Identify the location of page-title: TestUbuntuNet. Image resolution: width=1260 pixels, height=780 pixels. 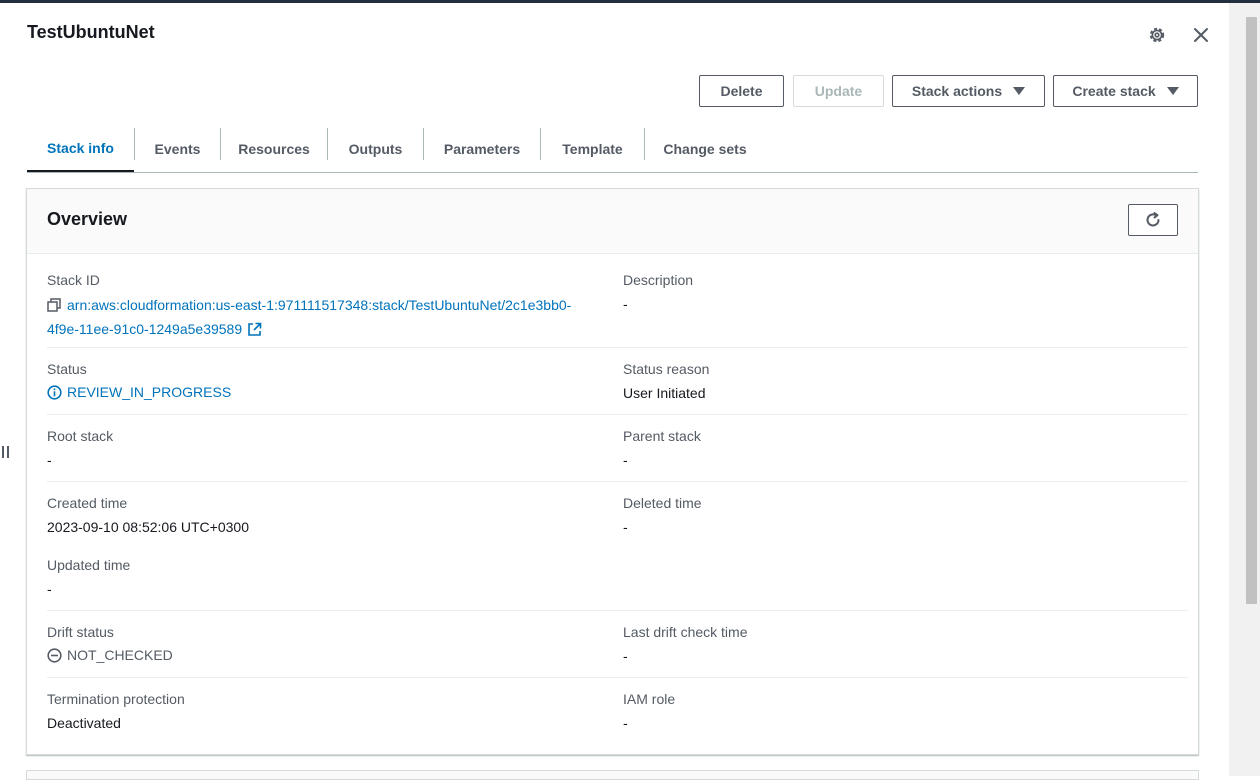
(91, 32).